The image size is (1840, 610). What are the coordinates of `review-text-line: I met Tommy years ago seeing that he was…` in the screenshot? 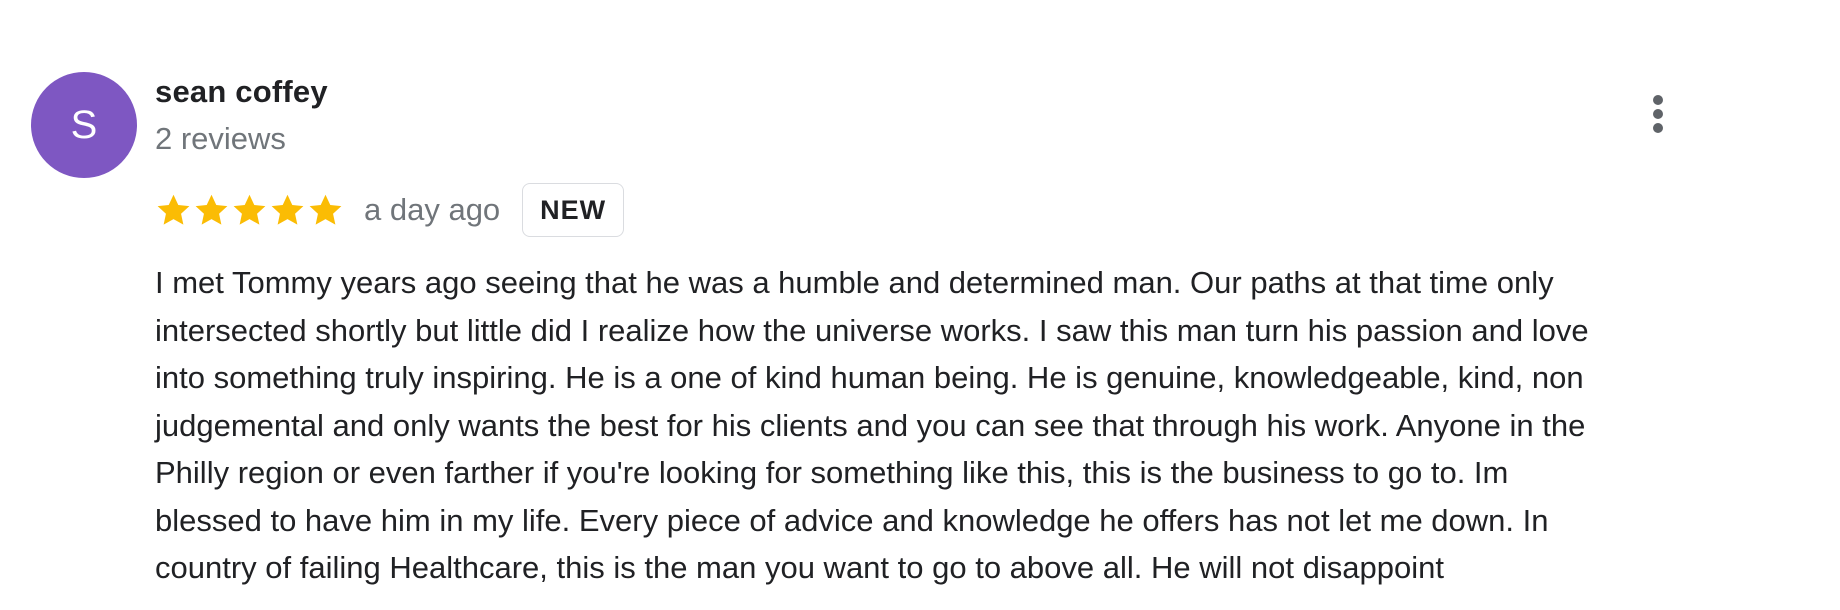 It's located at (854, 282).